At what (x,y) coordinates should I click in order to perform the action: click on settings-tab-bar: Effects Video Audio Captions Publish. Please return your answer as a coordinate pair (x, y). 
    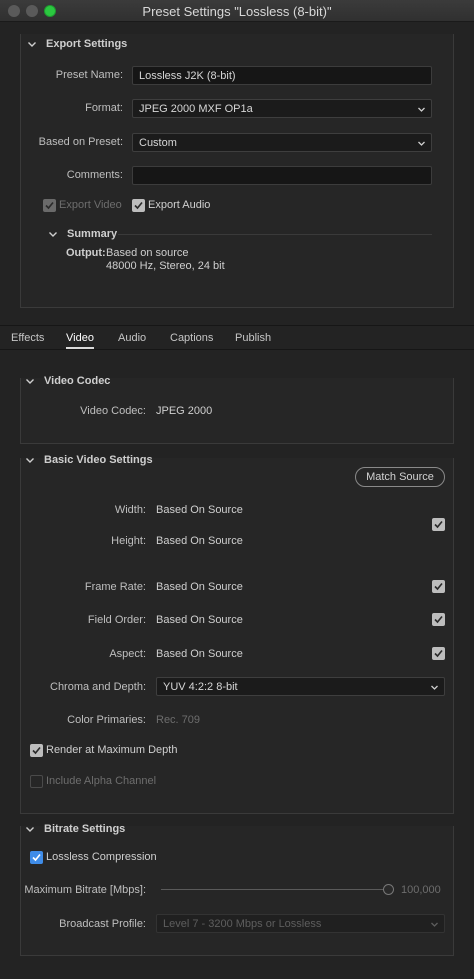
    Looking at the image, I should click on (237, 337).